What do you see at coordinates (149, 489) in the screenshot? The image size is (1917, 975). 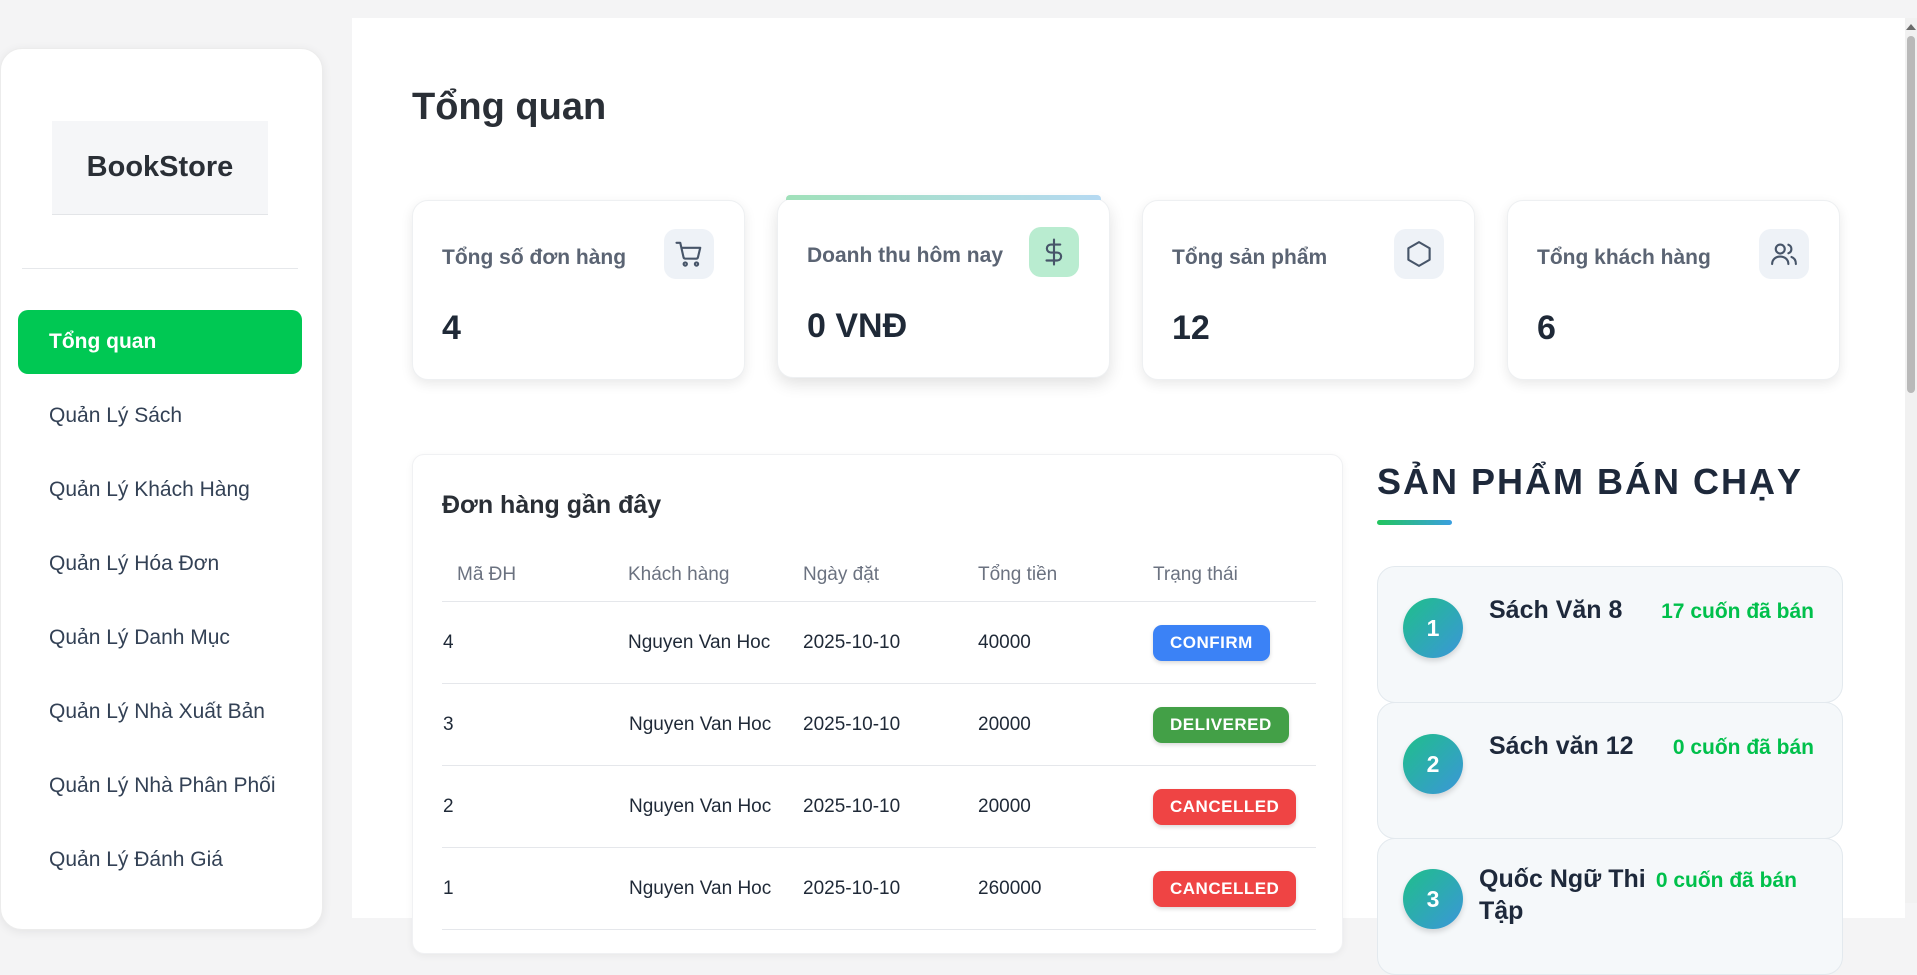 I see `sidebar-item-label: Quản Lý Khách Hàng` at bounding box center [149, 489].